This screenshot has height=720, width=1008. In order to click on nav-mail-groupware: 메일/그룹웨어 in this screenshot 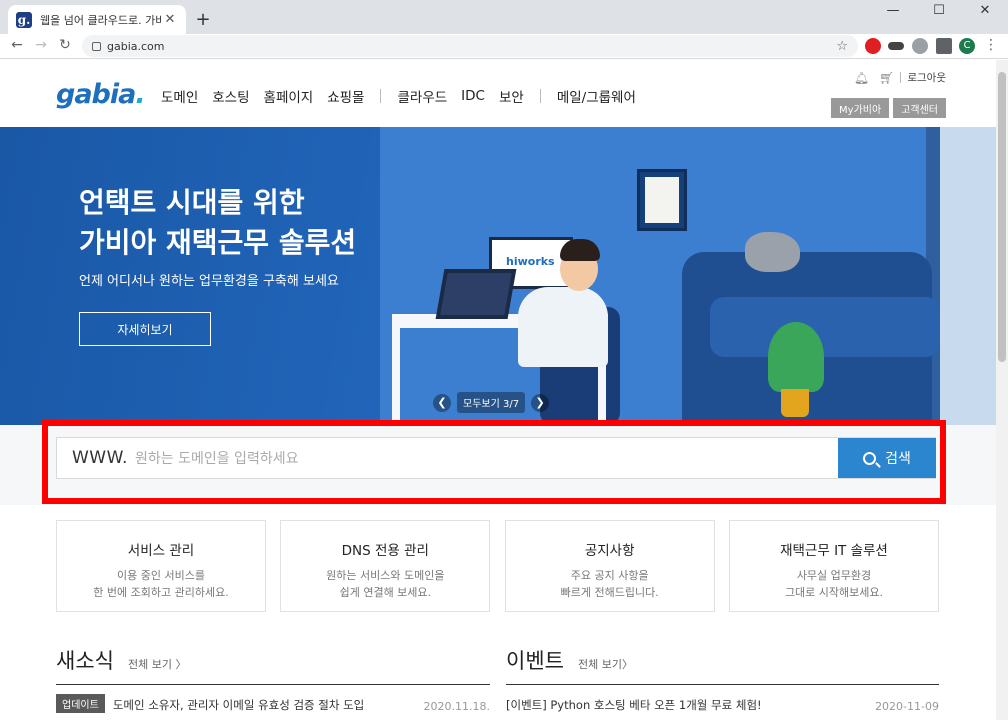, I will do `click(596, 96)`.